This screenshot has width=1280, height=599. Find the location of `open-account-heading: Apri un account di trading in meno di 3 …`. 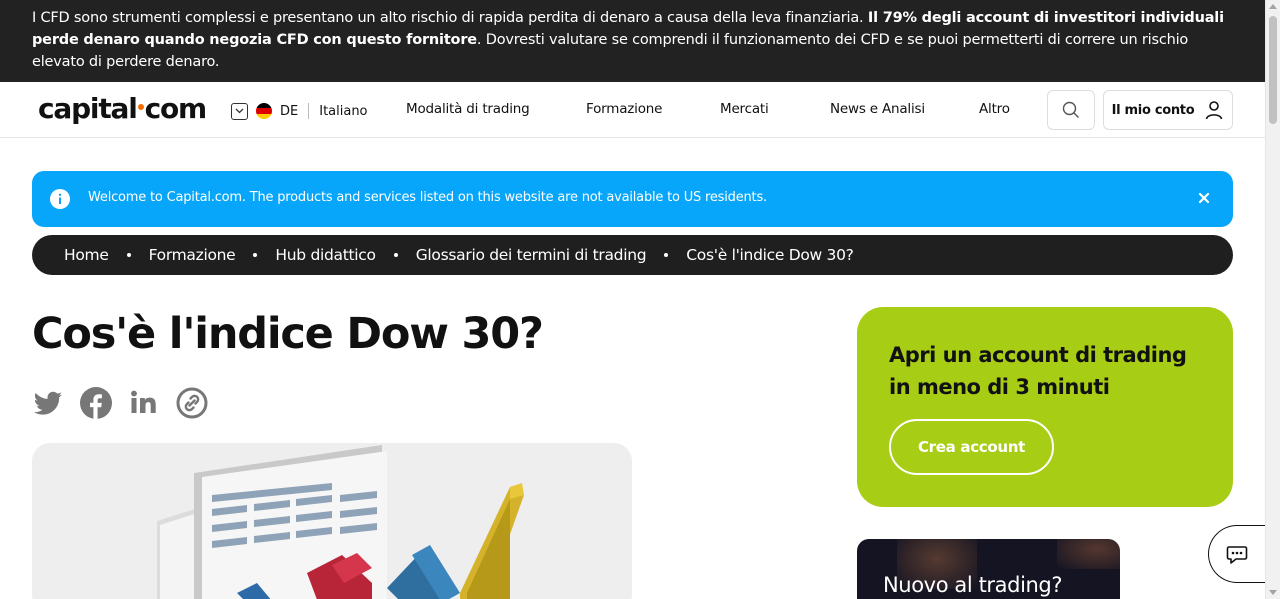

open-account-heading: Apri un account di trading in meno di 3 … is located at coordinates (1038, 371).